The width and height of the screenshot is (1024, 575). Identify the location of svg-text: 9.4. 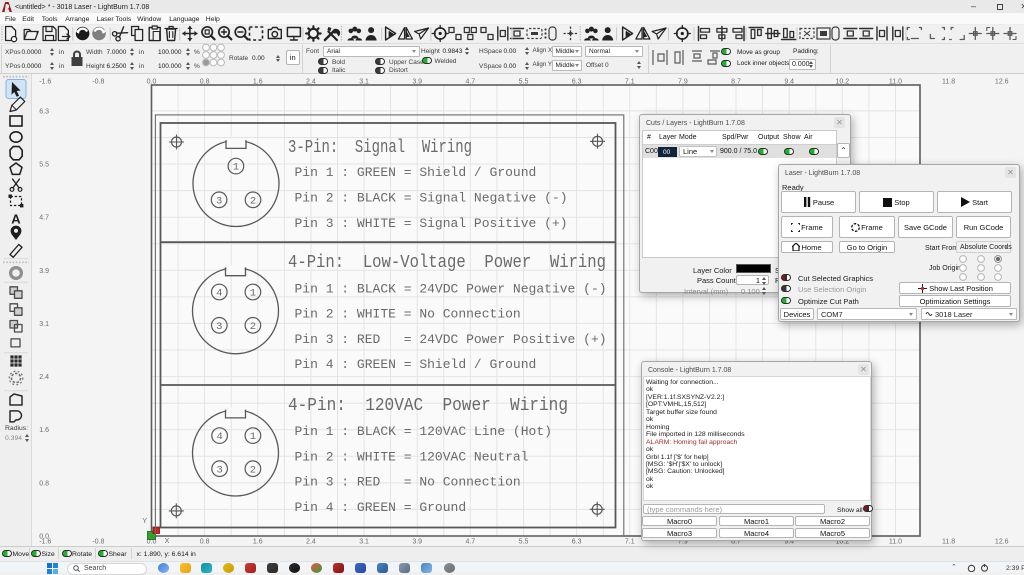
(789, 82).